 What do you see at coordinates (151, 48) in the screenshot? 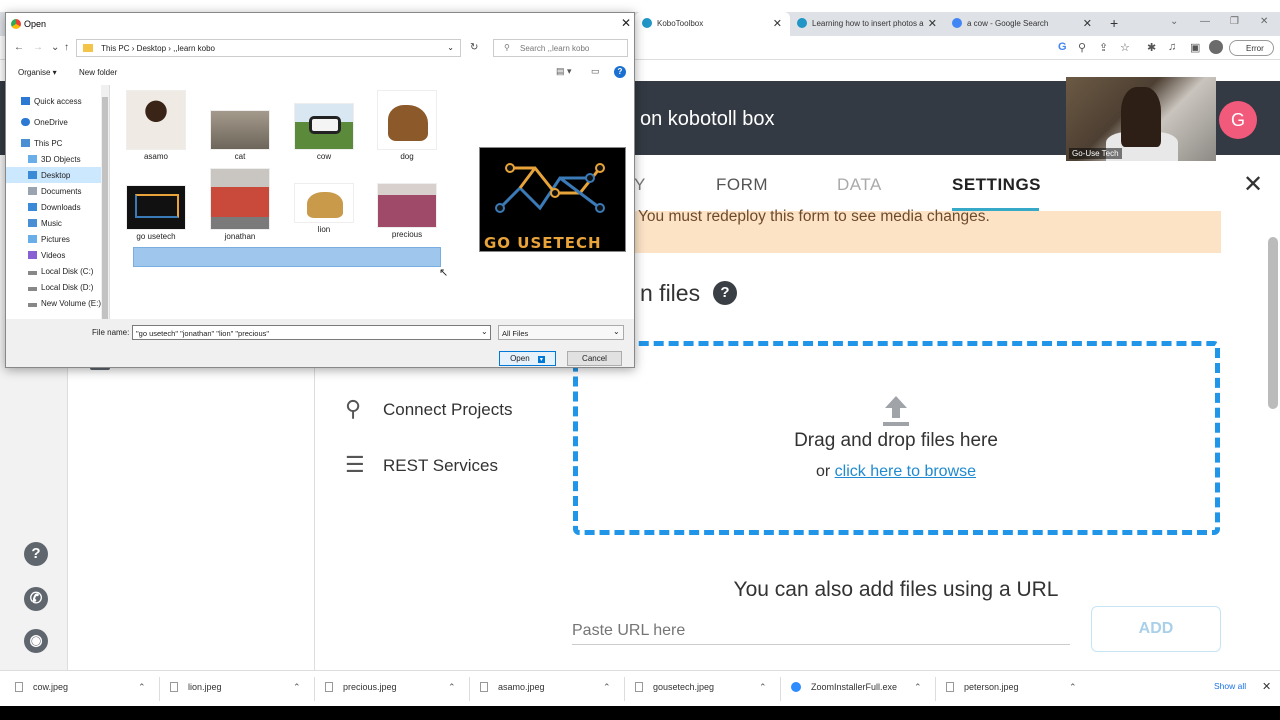
I see `breadcrumb-desktop: Desktop` at bounding box center [151, 48].